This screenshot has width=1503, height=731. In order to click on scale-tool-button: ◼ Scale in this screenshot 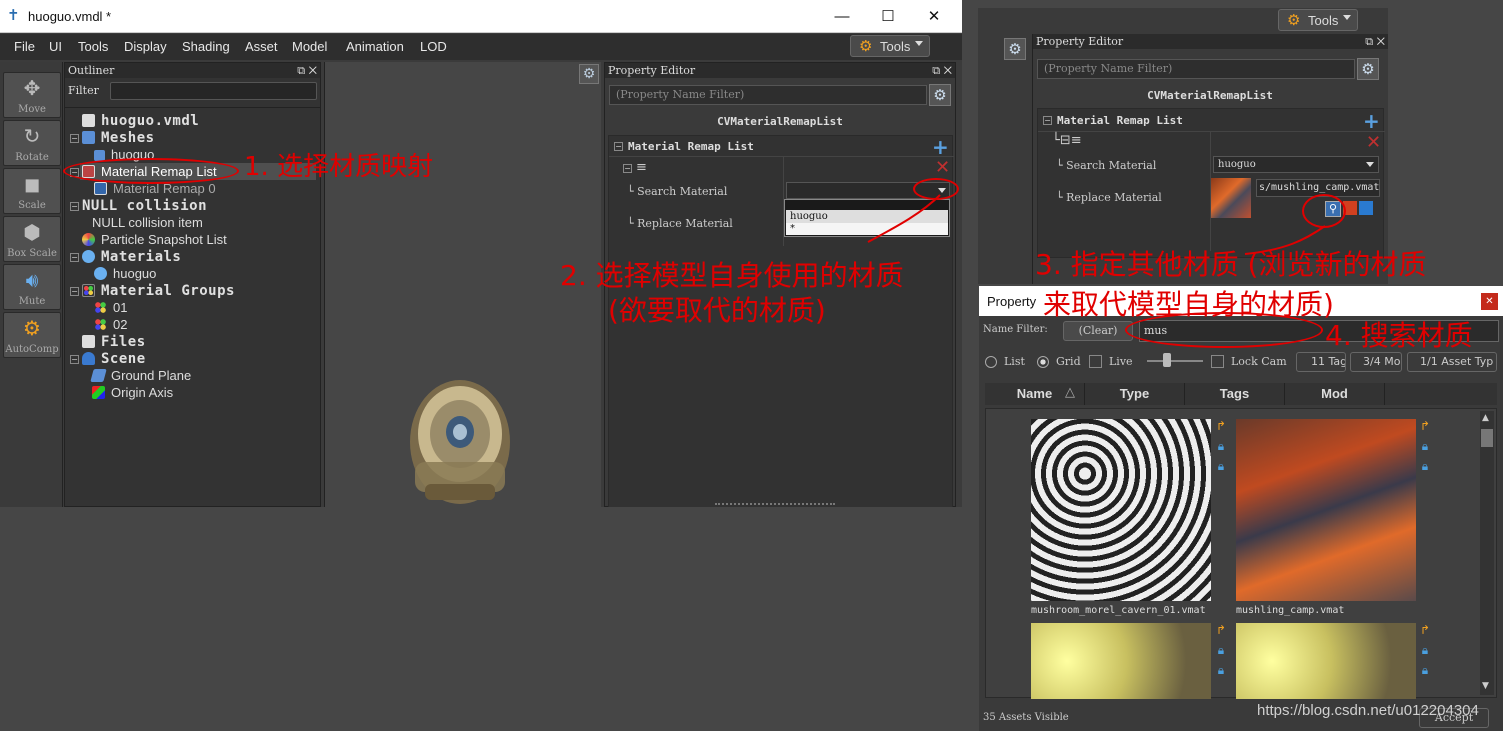, I will do `click(32, 191)`.